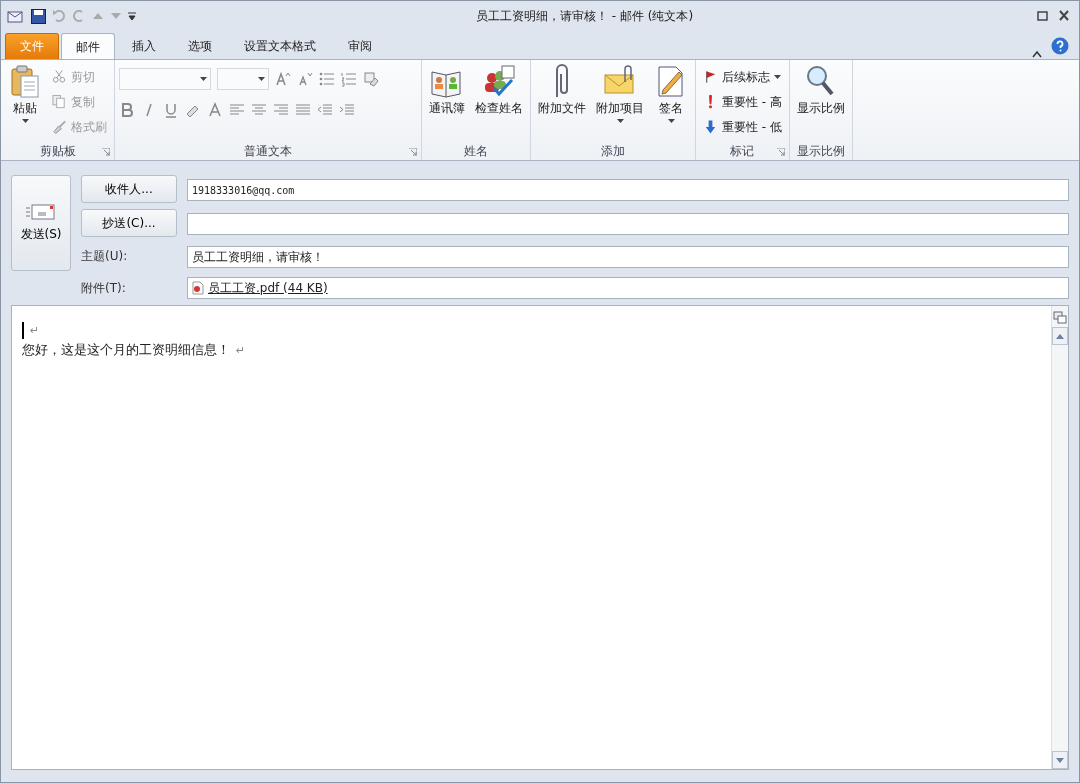 This screenshot has height=783, width=1080. What do you see at coordinates (57, 151) in the screenshot?
I see `group-label: 剪贴板` at bounding box center [57, 151].